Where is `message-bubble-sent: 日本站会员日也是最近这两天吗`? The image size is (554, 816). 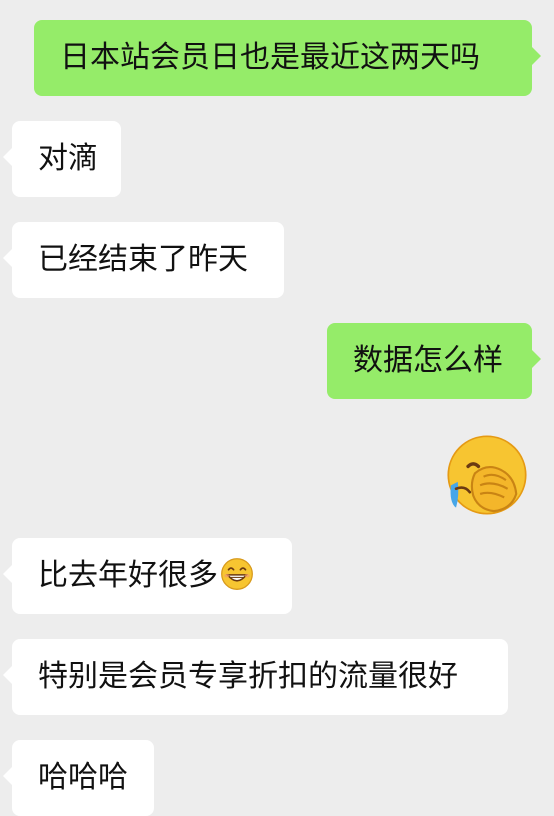
message-bubble-sent: 日本站会员日也是最近这两天吗 is located at coordinates (287, 58).